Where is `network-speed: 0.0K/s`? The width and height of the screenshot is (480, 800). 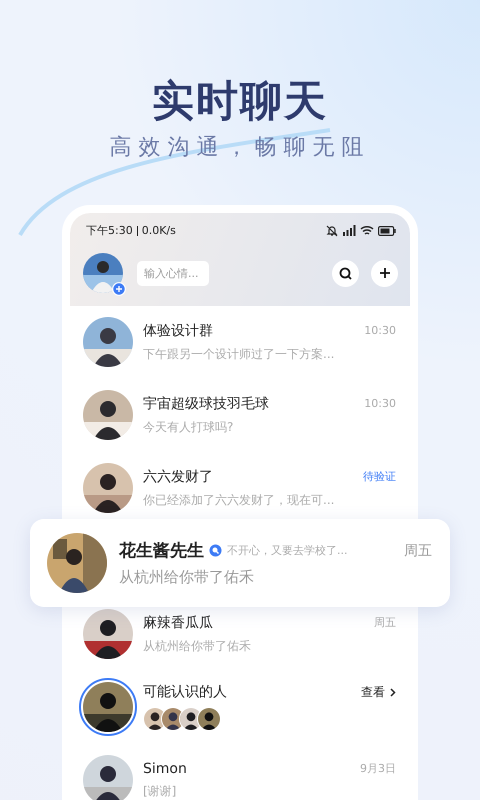
network-speed: 0.0K/s is located at coordinates (159, 230).